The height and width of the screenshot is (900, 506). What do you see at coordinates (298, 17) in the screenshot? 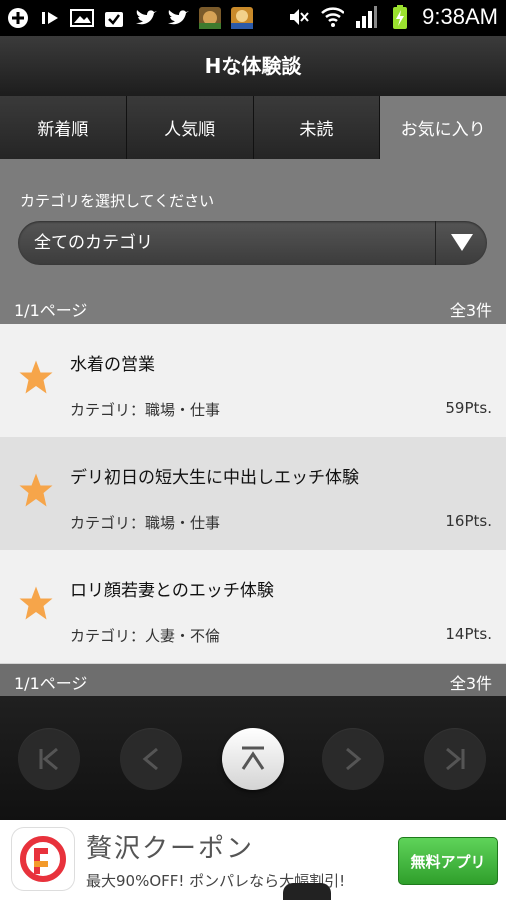
I see `mute-icon` at bounding box center [298, 17].